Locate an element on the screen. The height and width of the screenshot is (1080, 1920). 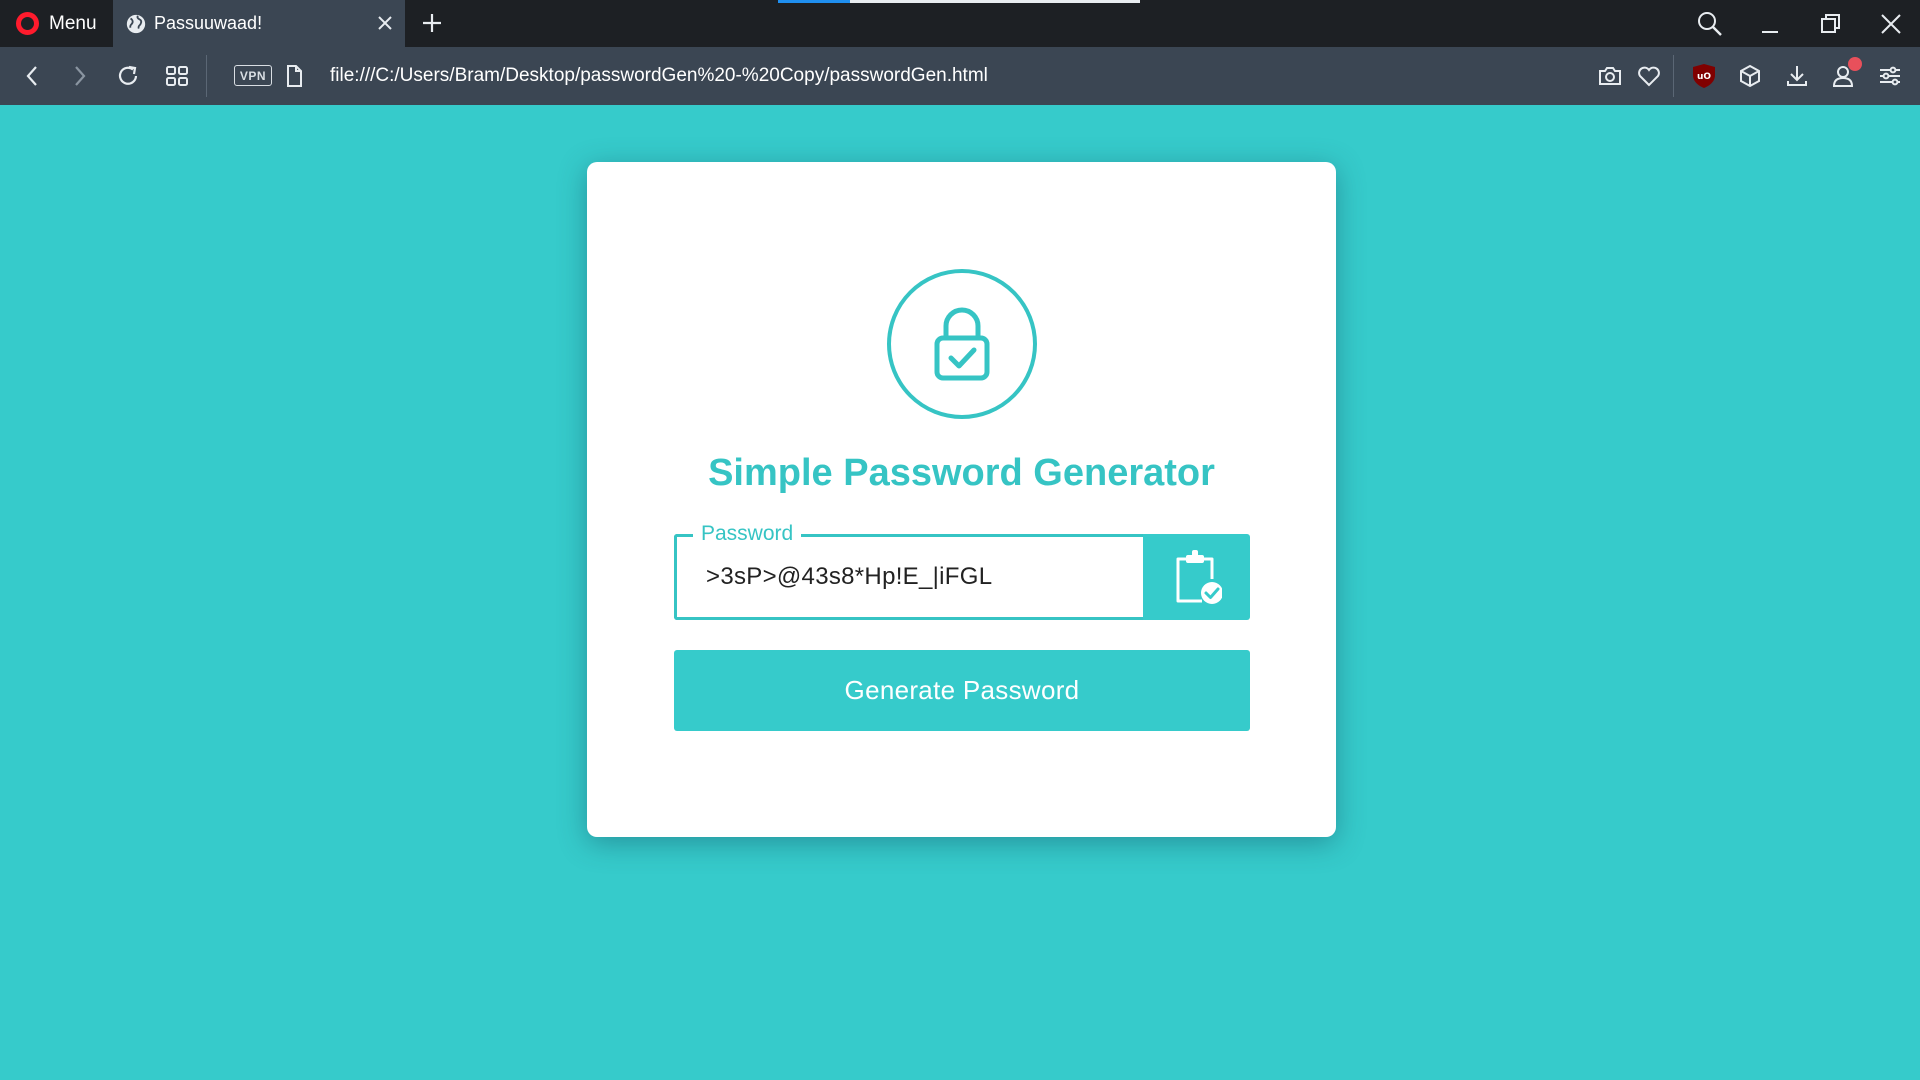
close-window-icon is located at coordinates (1891, 24).